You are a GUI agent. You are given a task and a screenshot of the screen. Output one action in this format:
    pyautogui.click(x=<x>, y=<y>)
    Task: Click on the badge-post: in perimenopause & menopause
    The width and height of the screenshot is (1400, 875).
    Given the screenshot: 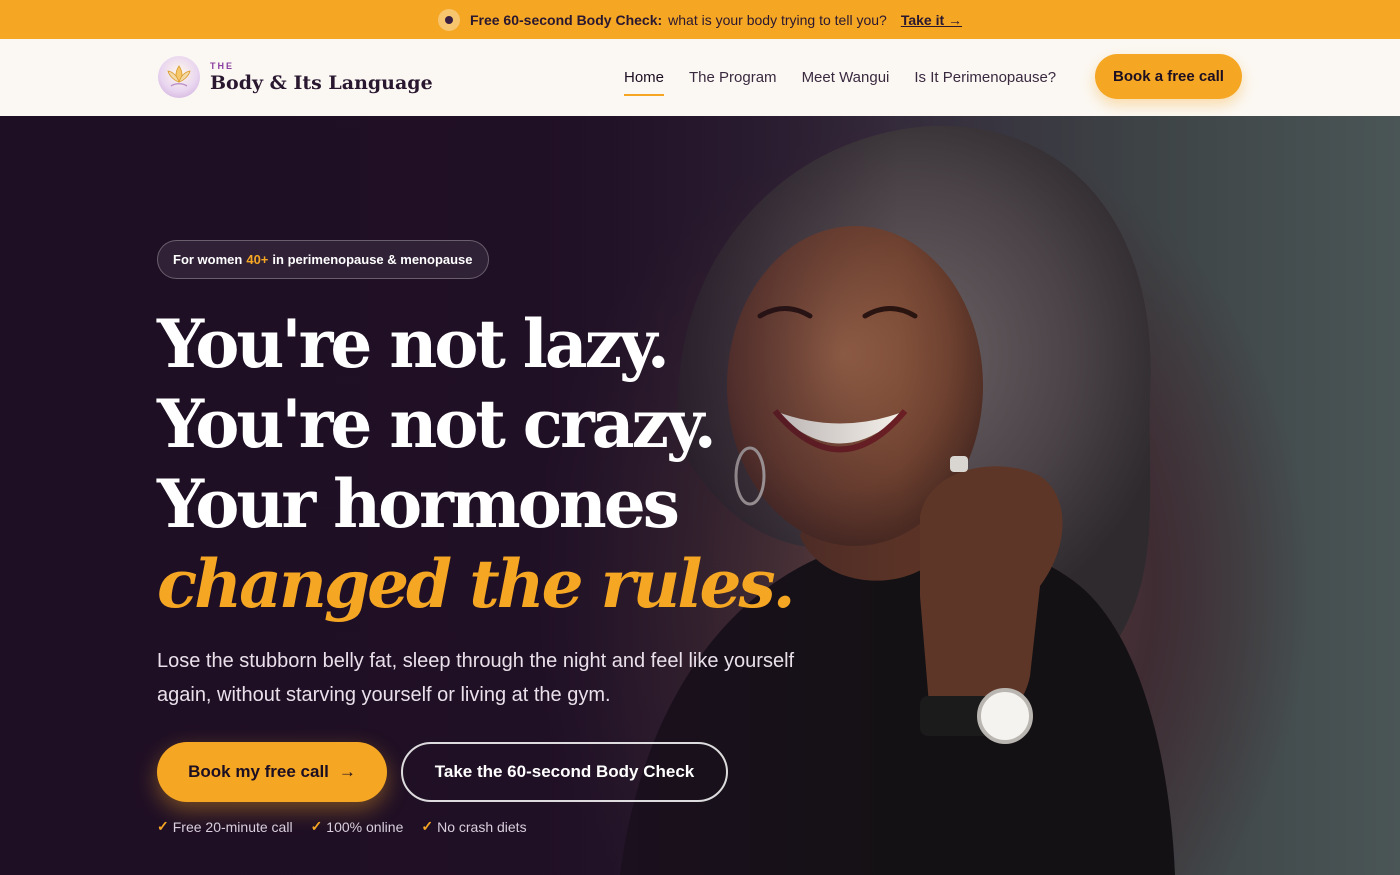 What is the action you would take?
    pyautogui.click(x=372, y=259)
    